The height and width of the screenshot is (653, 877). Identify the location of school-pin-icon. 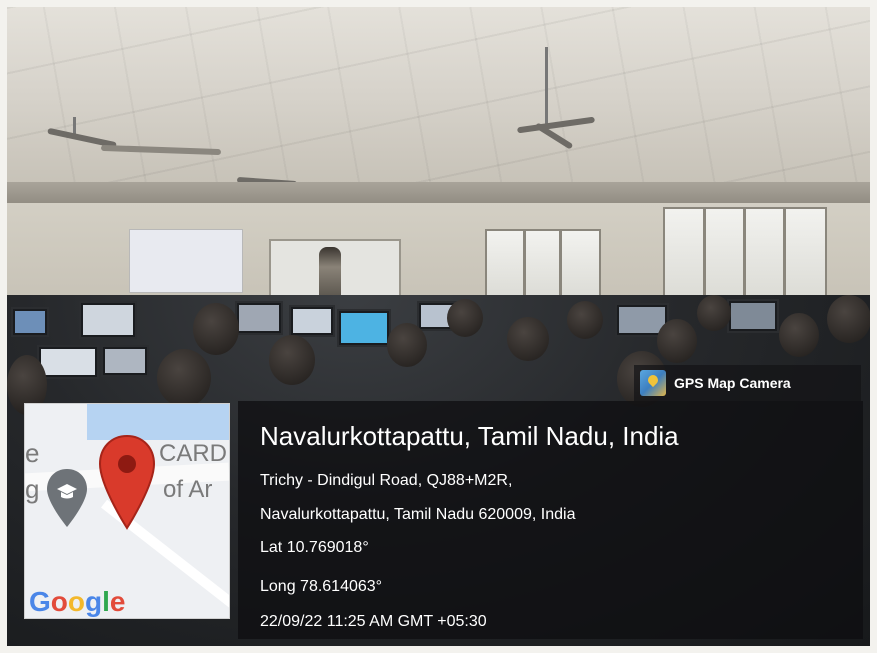
(67, 498).